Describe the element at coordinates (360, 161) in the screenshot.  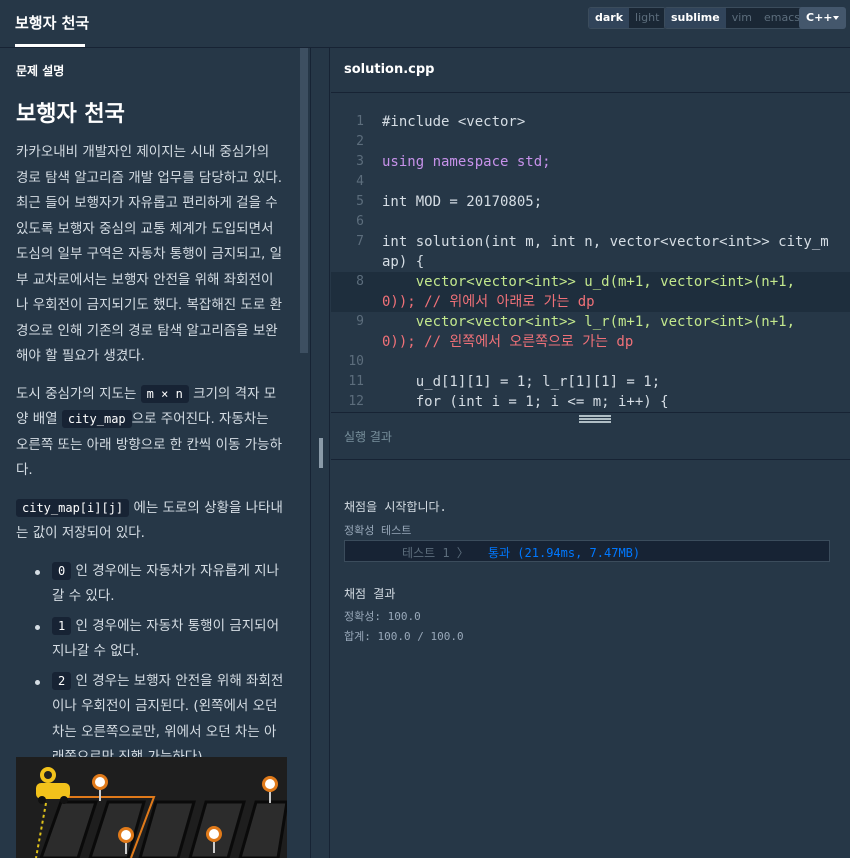
I see `line-number: 3` at that location.